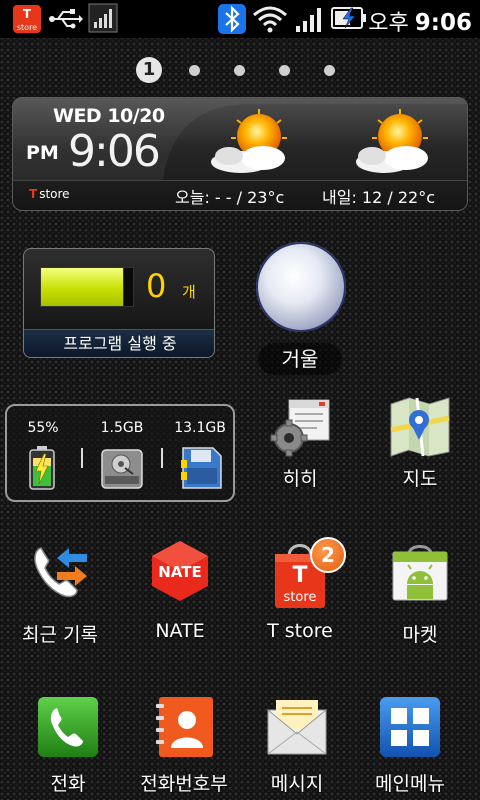 The height and width of the screenshot is (800, 480). I want to click on app-label: 메인메뉴, so click(410, 784).